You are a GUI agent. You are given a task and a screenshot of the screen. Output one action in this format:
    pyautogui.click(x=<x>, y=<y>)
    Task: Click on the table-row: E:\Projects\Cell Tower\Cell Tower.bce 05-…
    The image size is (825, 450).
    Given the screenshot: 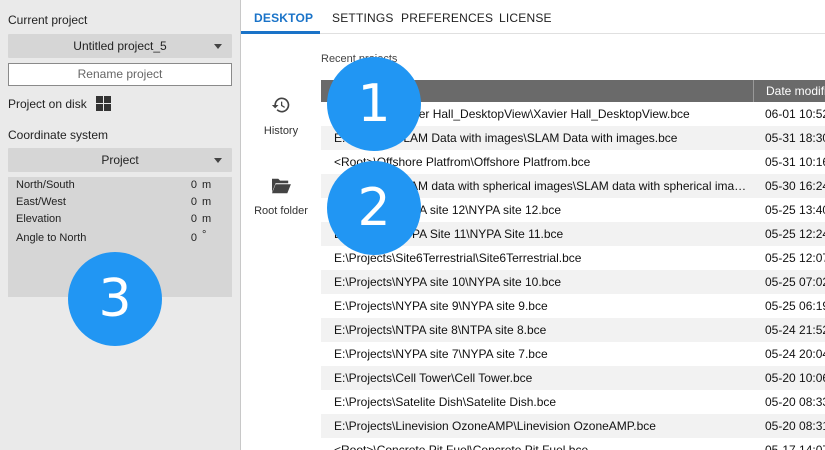 What is the action you would take?
    pyautogui.click(x=573, y=378)
    